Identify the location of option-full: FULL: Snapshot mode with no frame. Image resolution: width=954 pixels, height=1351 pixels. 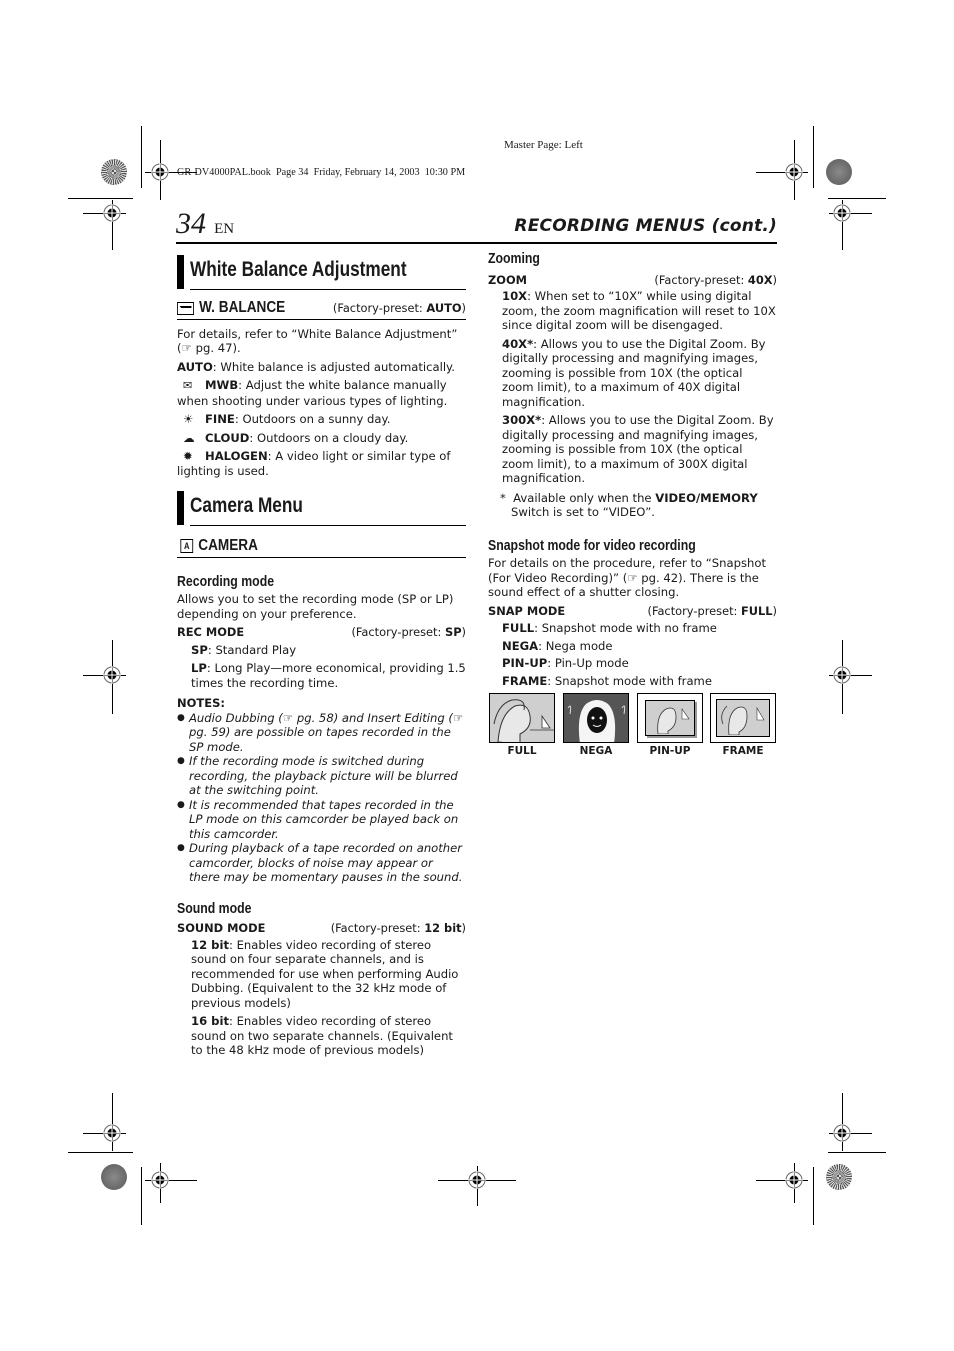
(609, 628).